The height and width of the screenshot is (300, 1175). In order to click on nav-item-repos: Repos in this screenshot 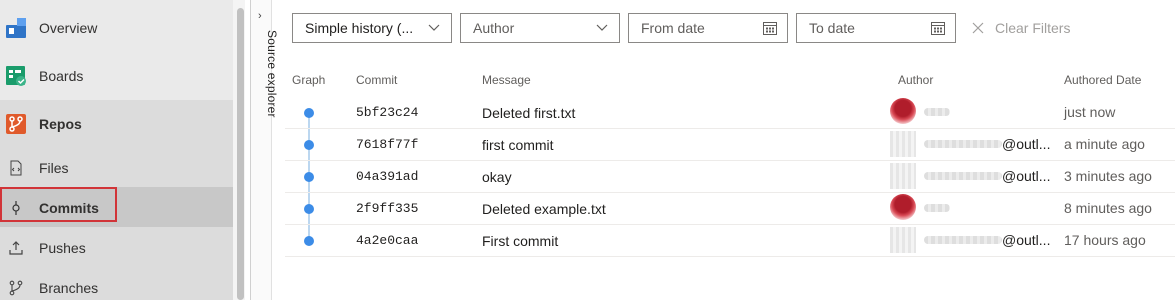, I will do `click(116, 124)`.